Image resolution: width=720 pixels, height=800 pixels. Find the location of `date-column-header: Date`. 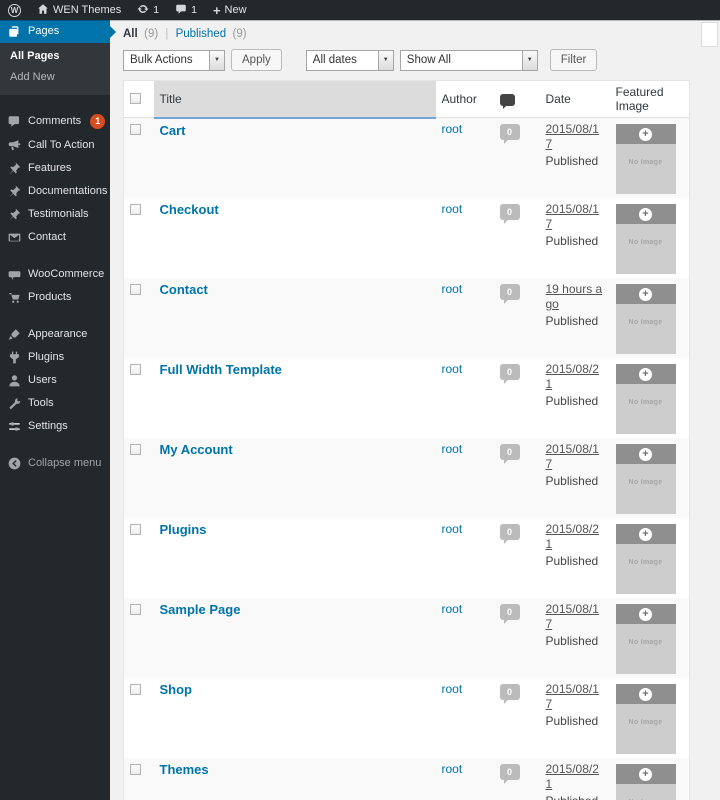

date-column-header: Date is located at coordinates (574, 99).